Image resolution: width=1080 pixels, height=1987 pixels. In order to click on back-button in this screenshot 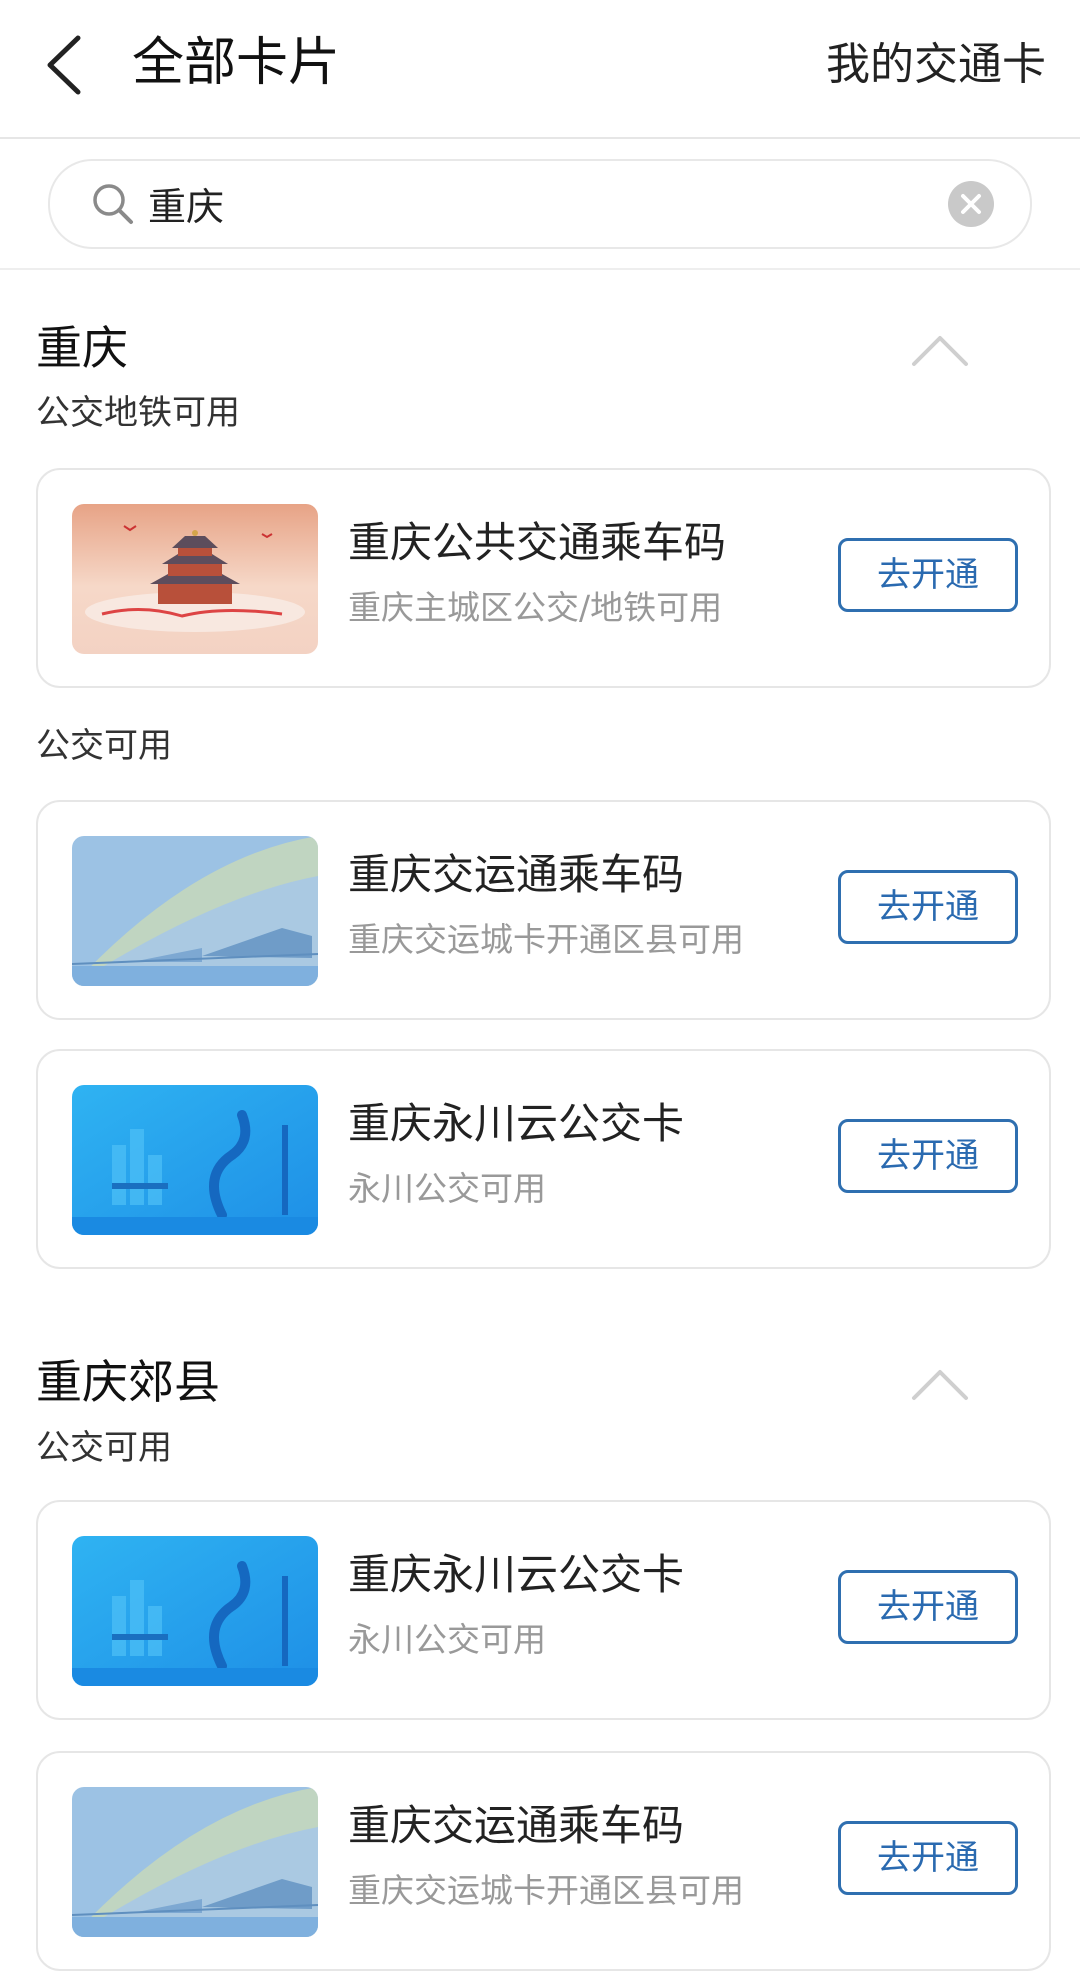, I will do `click(68, 65)`.